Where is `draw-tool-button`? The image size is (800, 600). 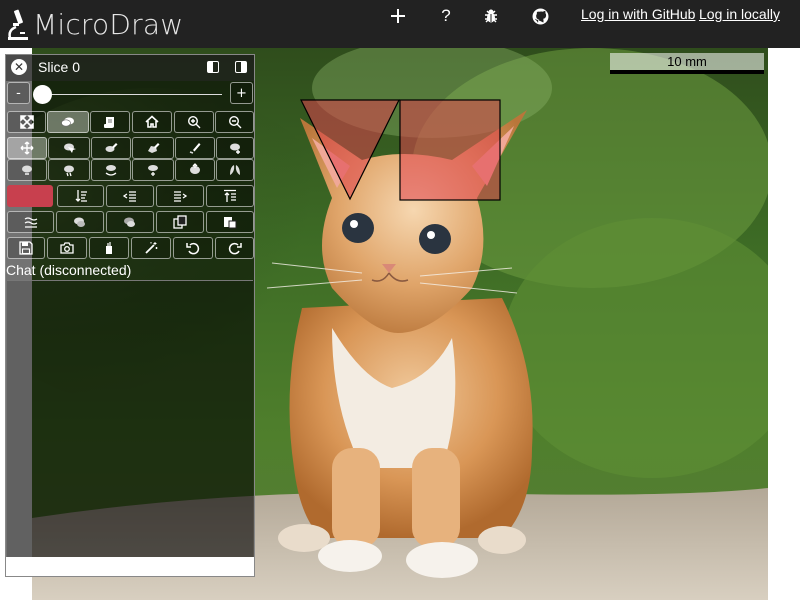 draw-tool-button is located at coordinates (111, 148).